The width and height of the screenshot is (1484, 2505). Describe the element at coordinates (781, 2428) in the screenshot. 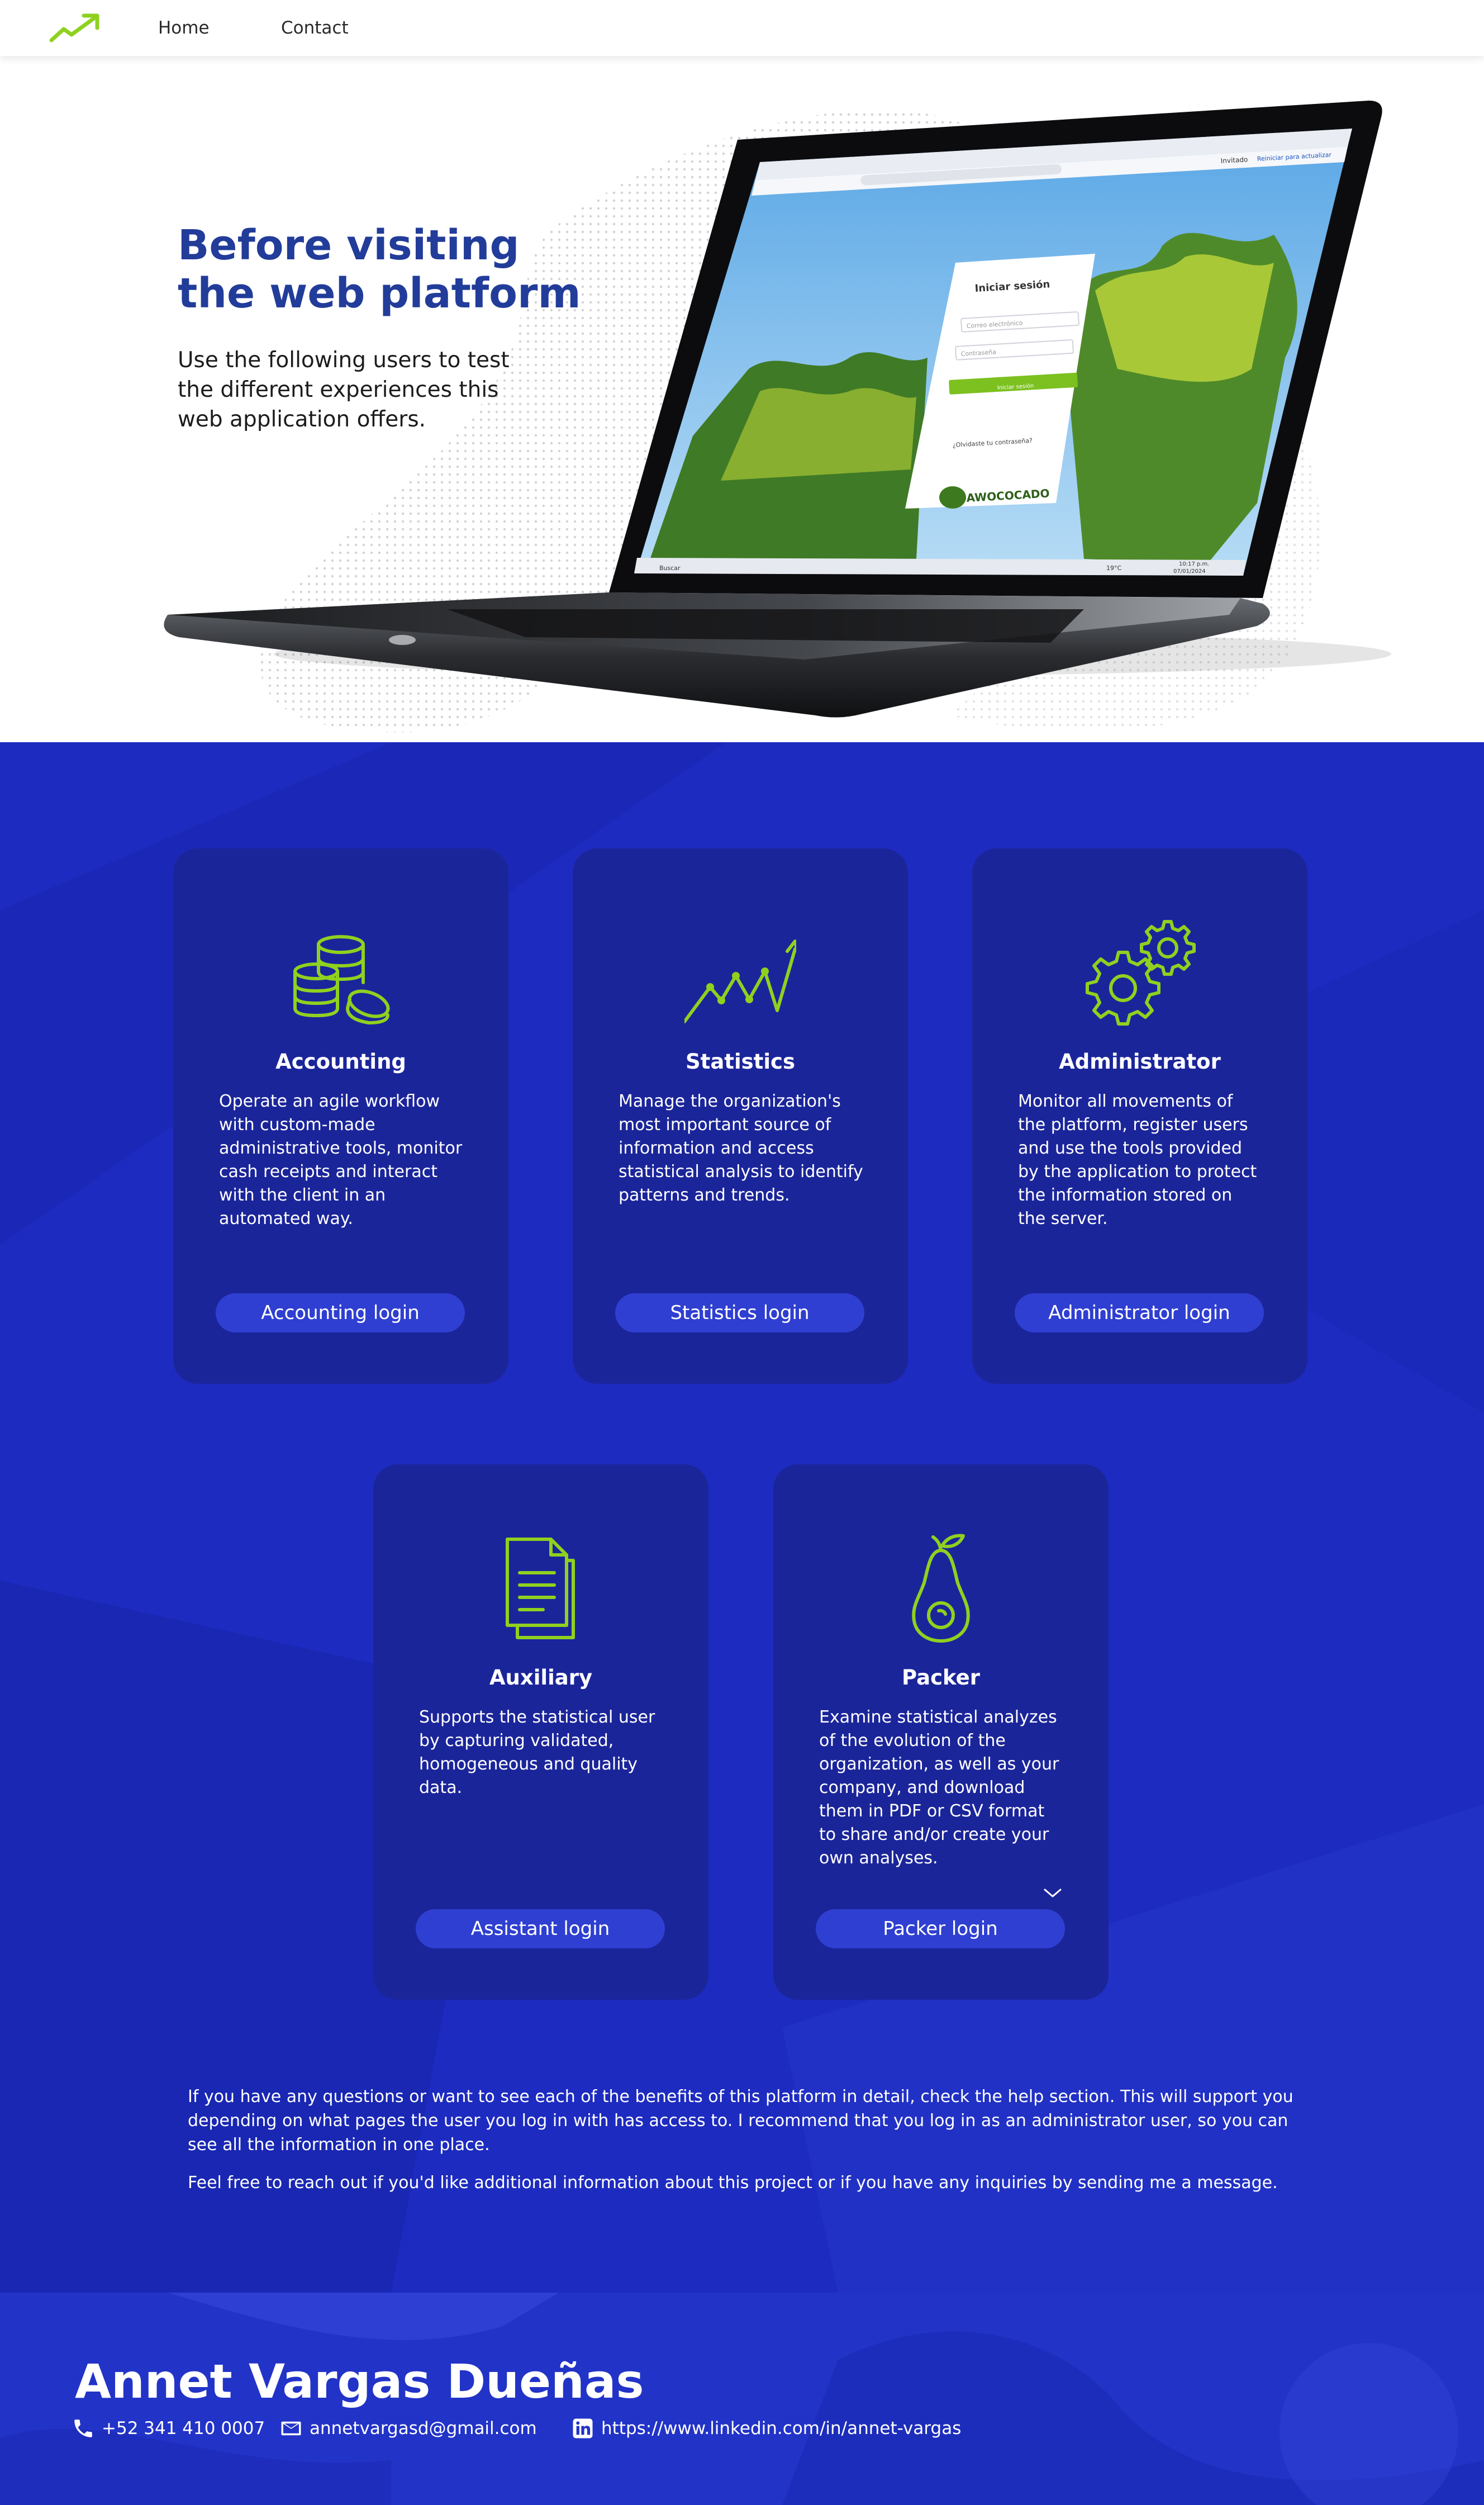

I see `linkedin-text: https://www.linkedin.com/in/annet-vargas` at that location.